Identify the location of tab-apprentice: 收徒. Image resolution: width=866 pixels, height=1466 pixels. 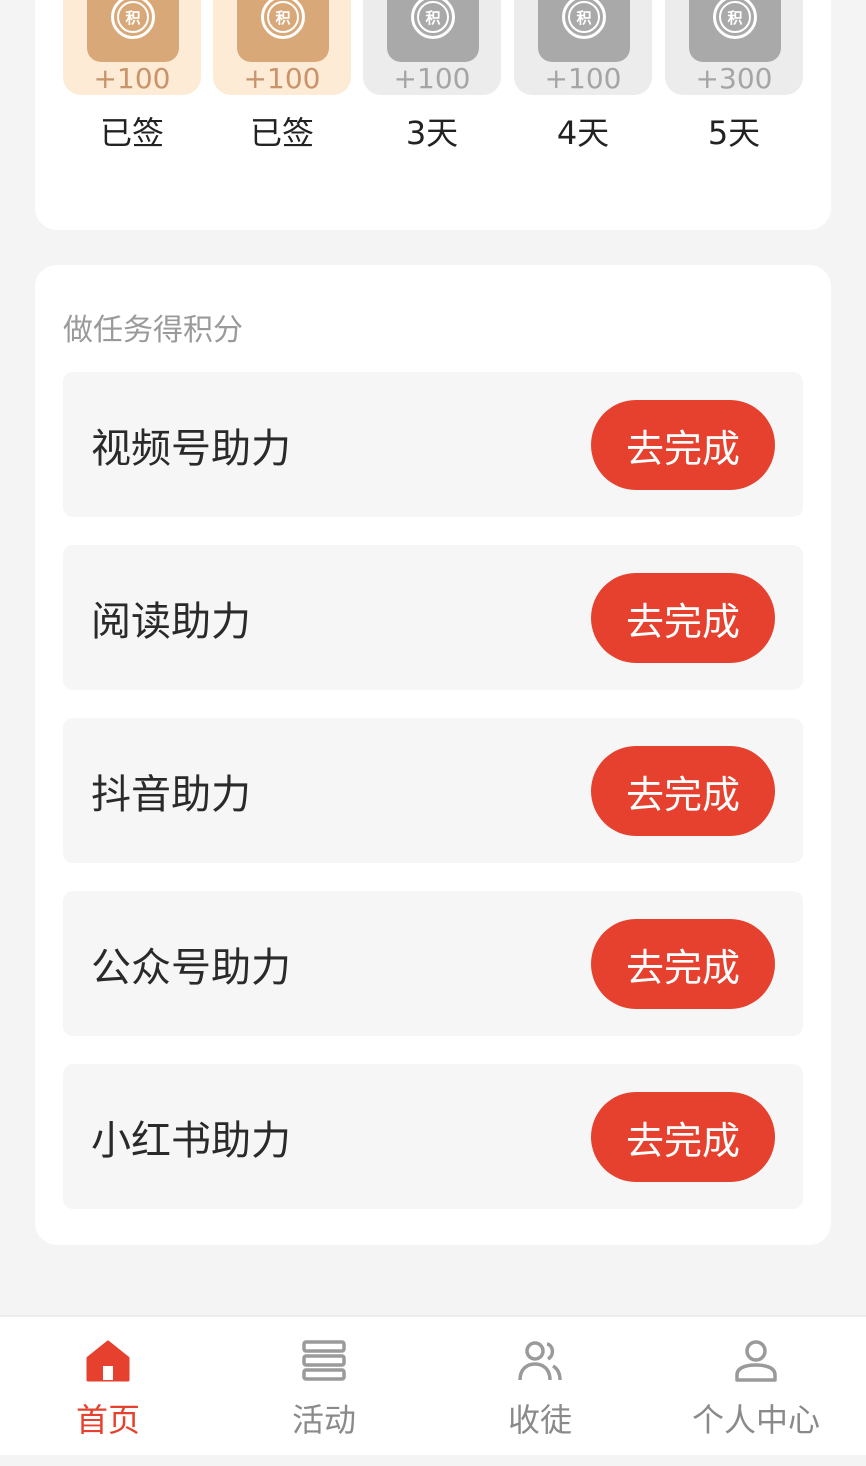
(540, 1386).